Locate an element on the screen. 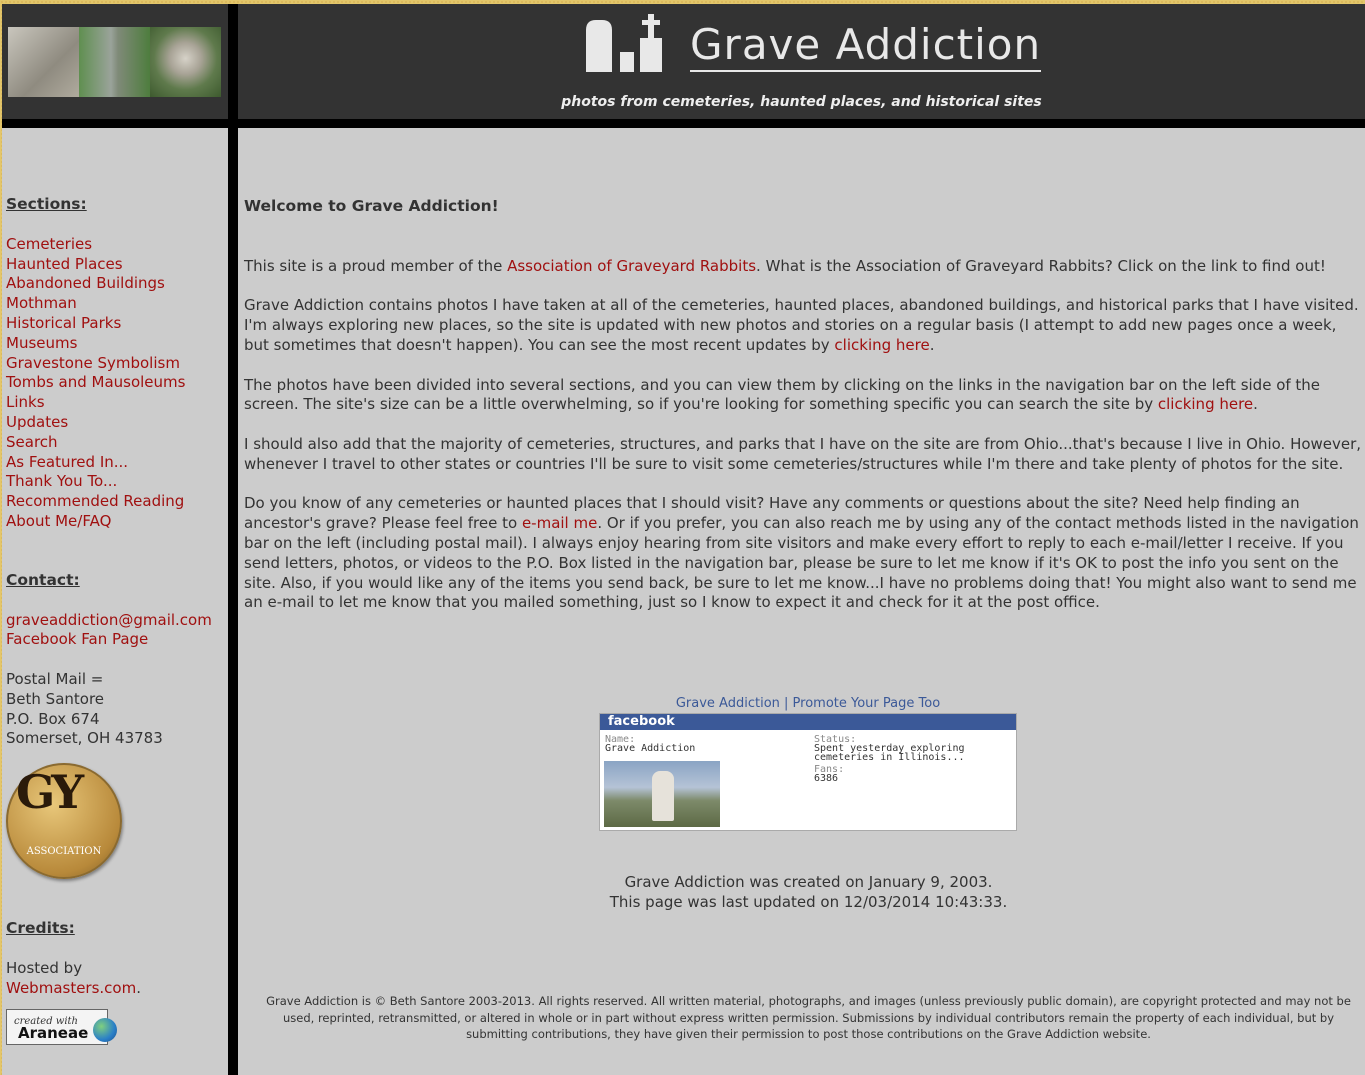  site-title: Grave Addiction is located at coordinates (866, 46).